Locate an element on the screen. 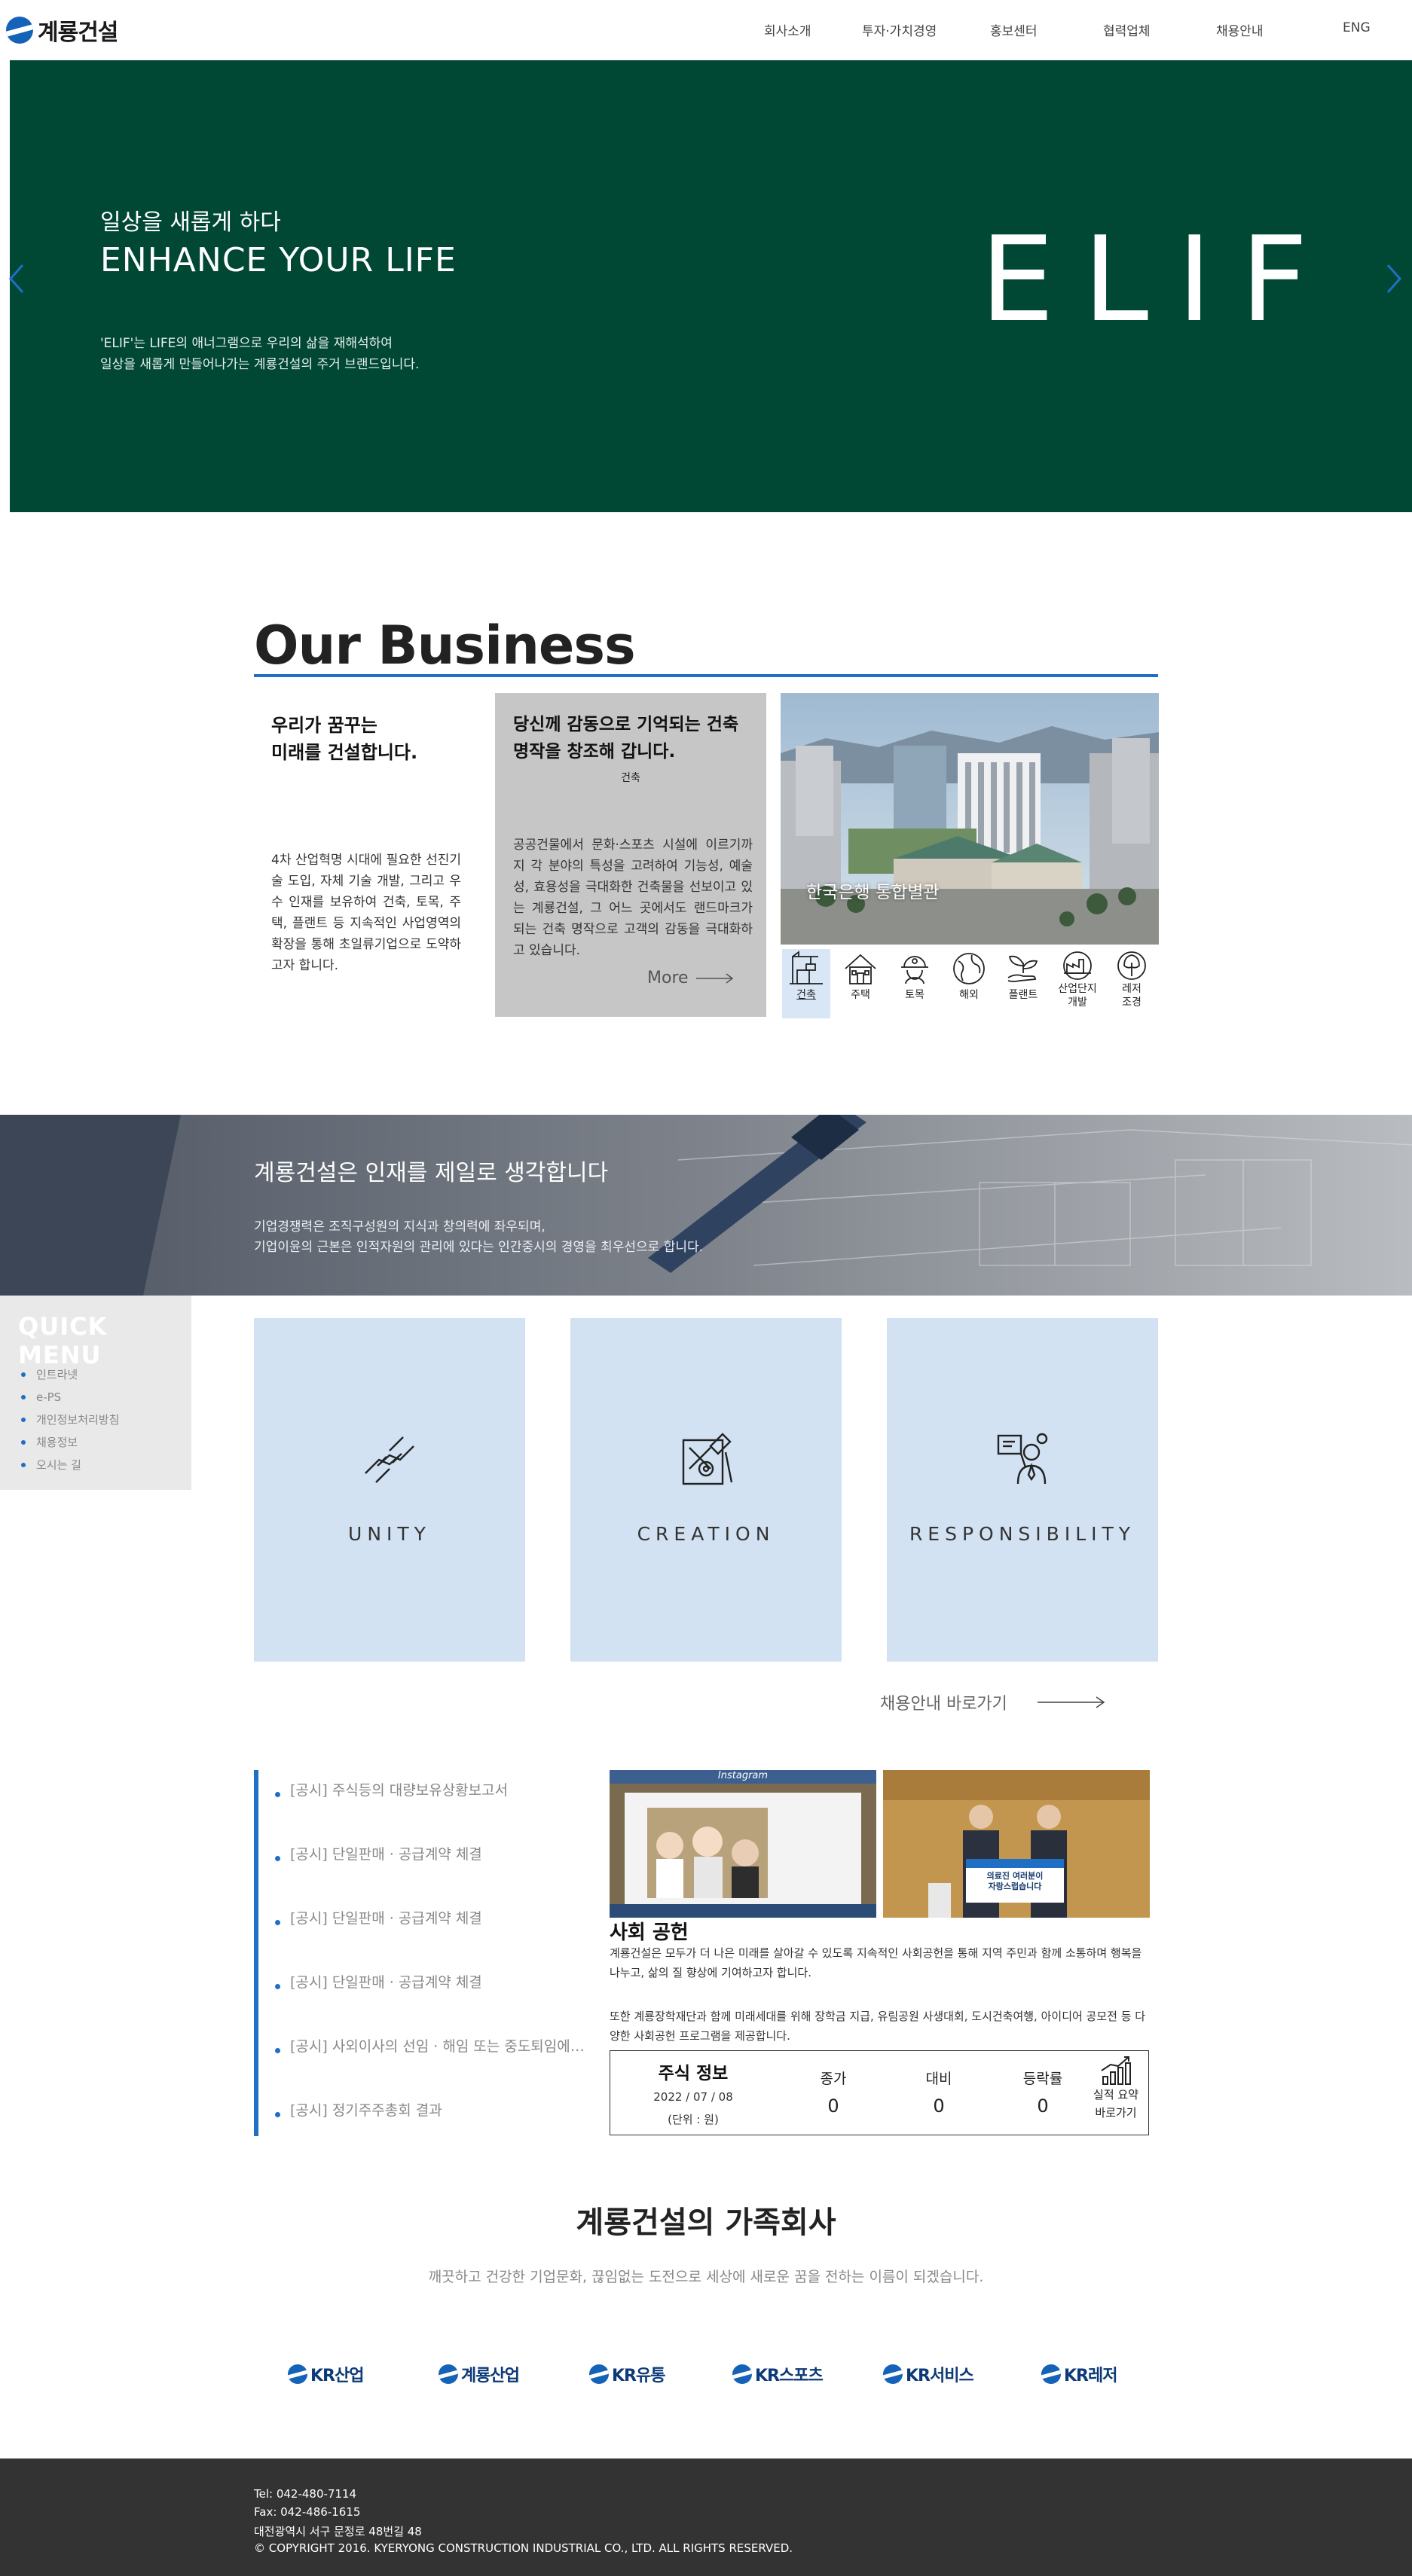 The width and height of the screenshot is (1412, 2576). value-label: CREATION is located at coordinates (706, 1534).